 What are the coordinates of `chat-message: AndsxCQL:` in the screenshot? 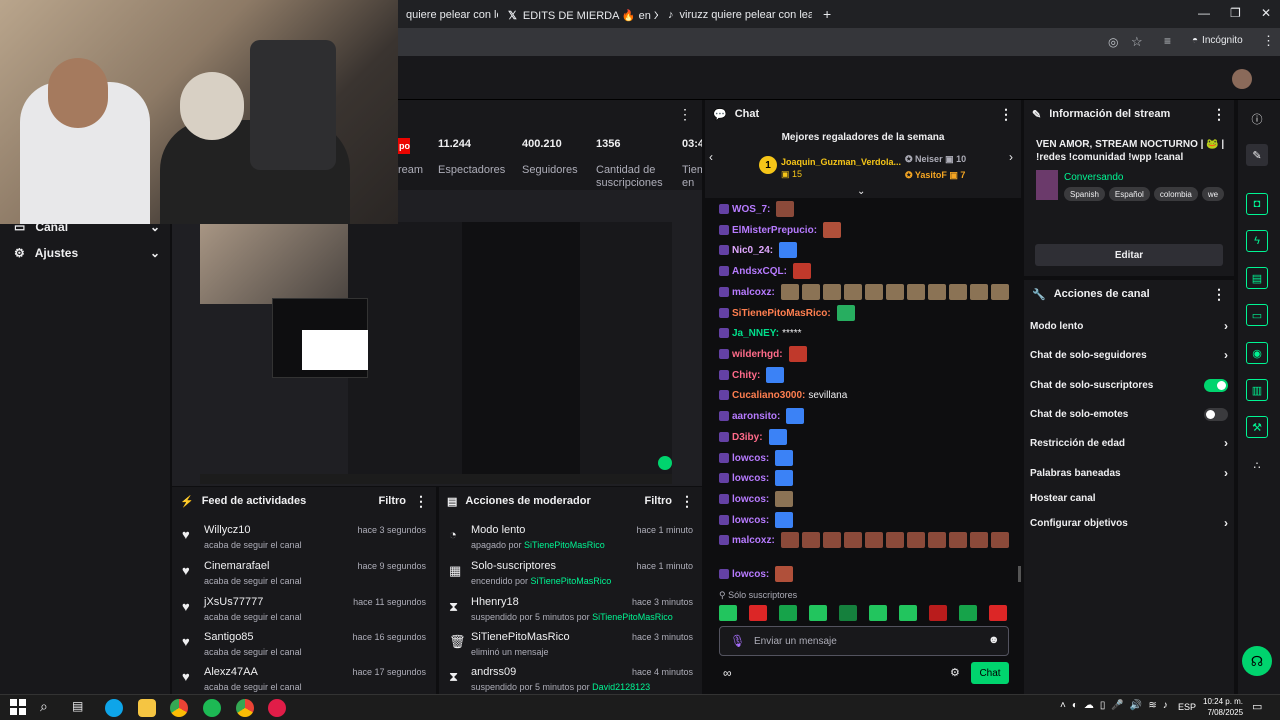 It's located at (765, 271).